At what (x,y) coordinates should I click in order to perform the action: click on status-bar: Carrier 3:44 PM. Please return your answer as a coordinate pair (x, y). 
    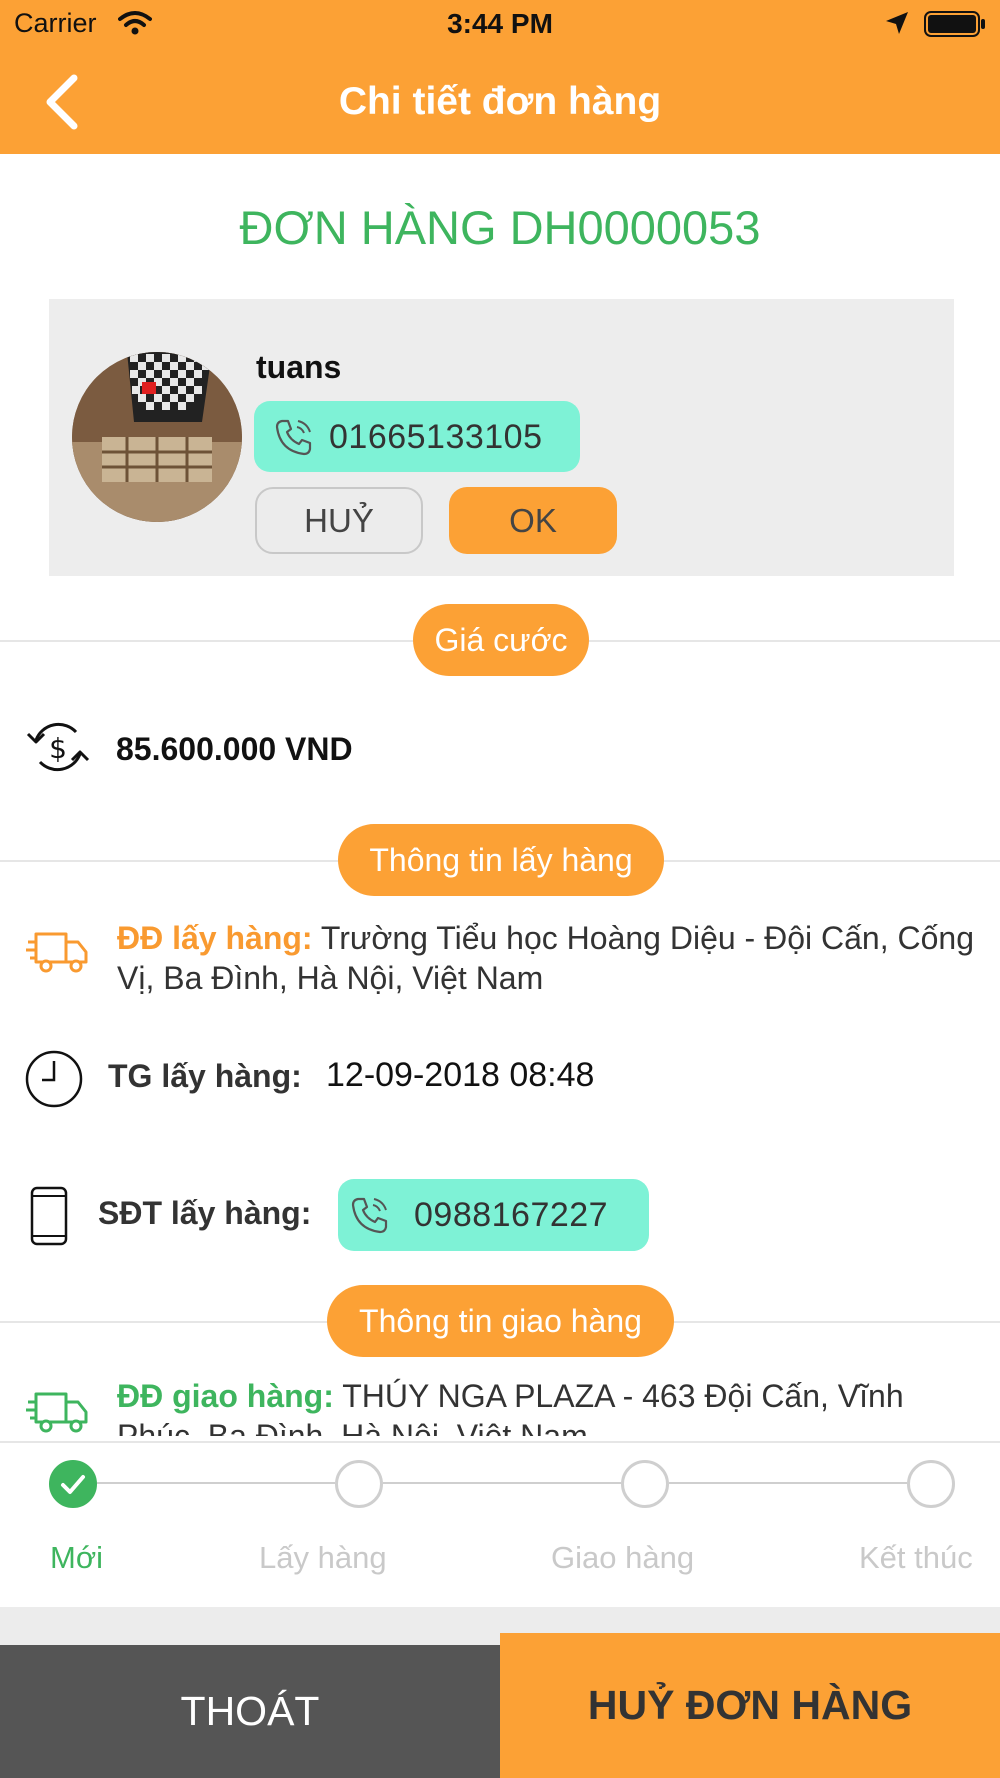
    Looking at the image, I should click on (500, 25).